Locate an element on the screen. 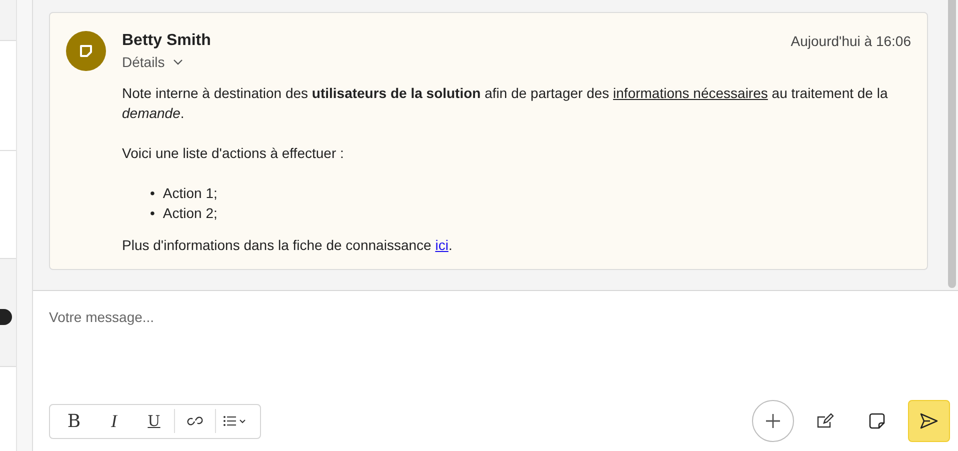 This screenshot has width=958, height=451. message-paragraph: Voici une liste d'actions à effectuer : is located at coordinates (233, 153).